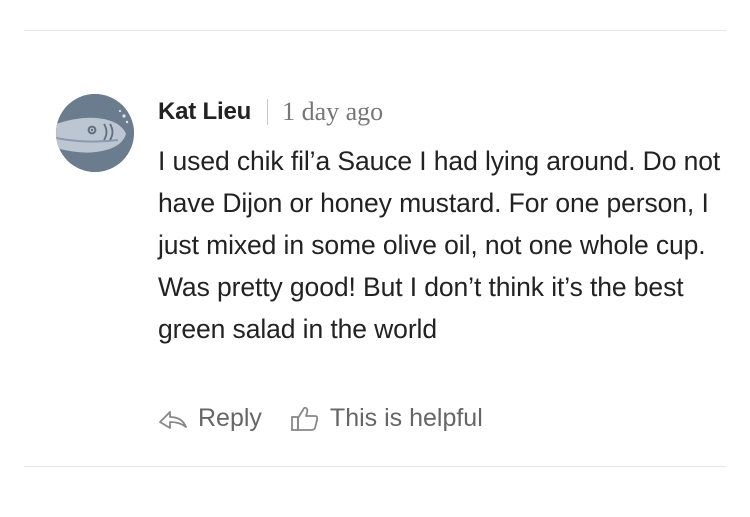 Image resolution: width=750 pixels, height=517 pixels. I want to click on avatar, so click(95, 133).